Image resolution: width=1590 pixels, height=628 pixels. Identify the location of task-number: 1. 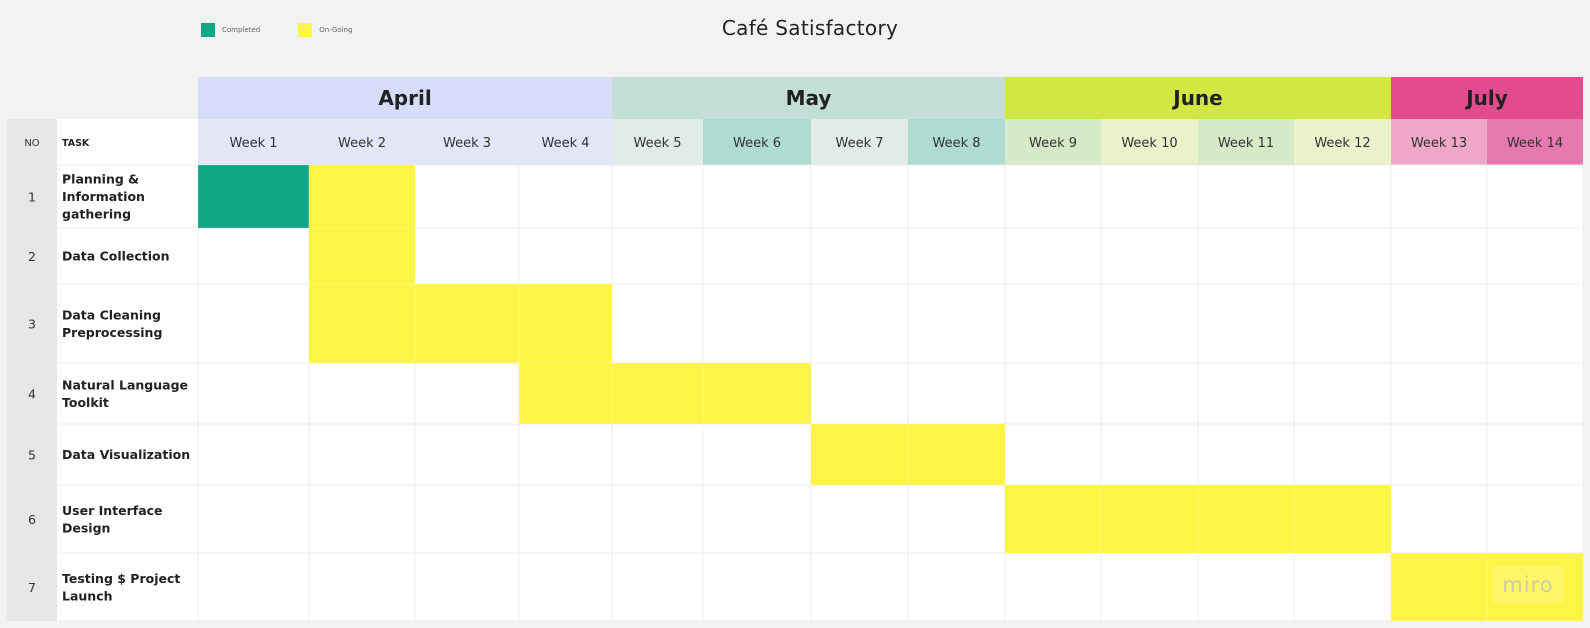
(32, 197).